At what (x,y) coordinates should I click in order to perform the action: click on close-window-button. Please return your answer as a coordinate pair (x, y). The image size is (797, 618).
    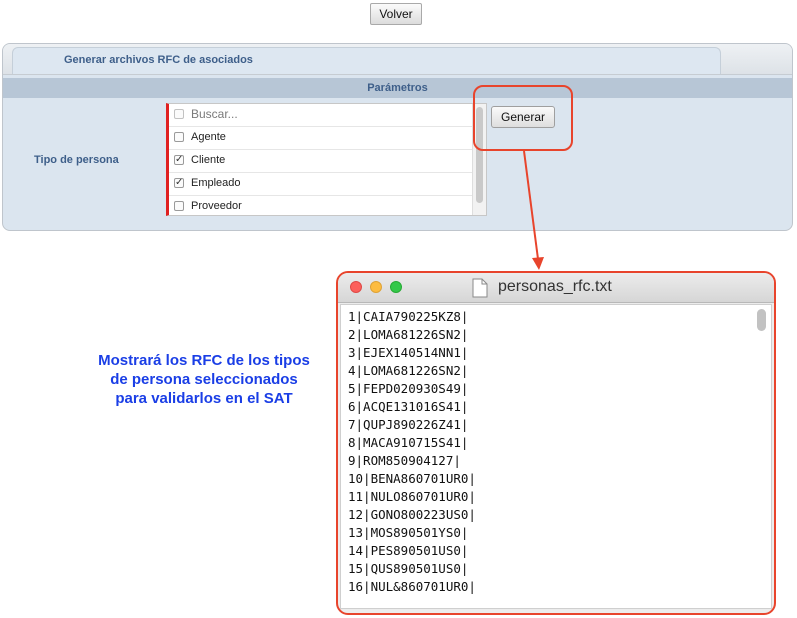
    Looking at the image, I should click on (356, 287).